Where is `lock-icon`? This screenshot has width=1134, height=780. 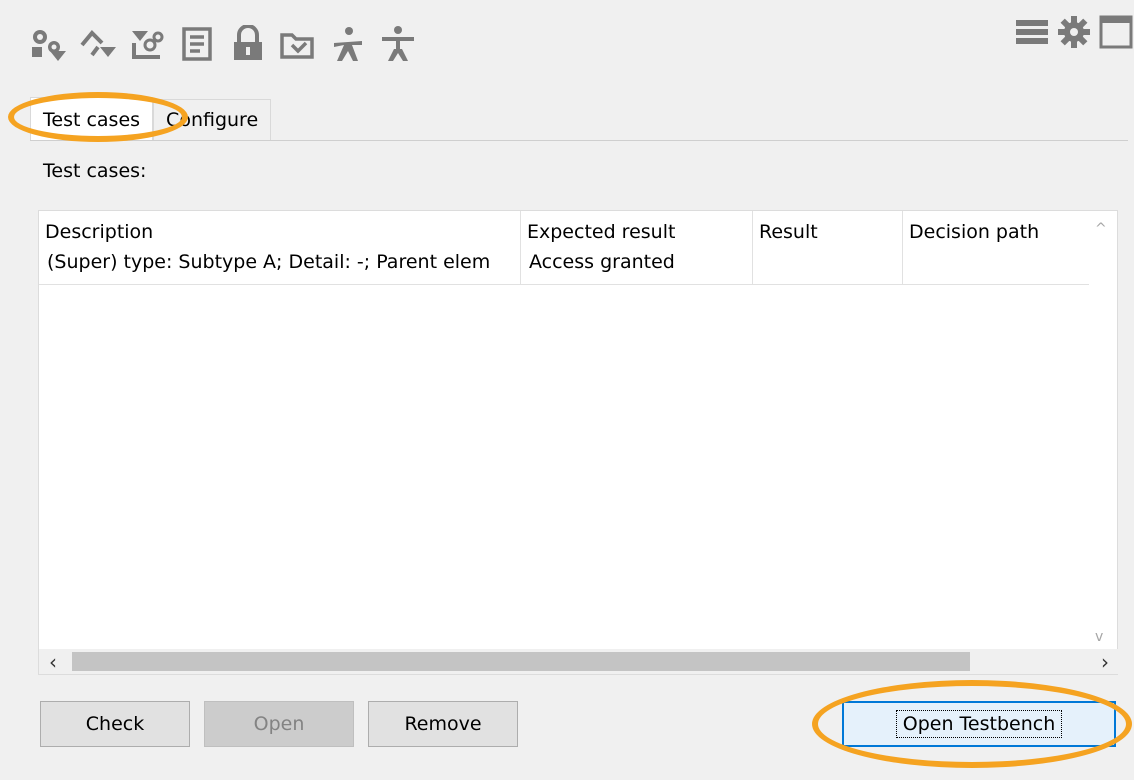 lock-icon is located at coordinates (248, 44).